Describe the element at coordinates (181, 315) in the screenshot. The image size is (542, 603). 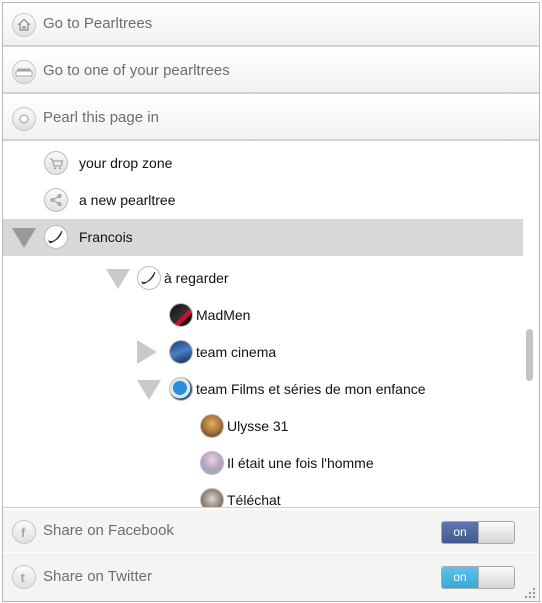
I see `madmen-avatar` at that location.